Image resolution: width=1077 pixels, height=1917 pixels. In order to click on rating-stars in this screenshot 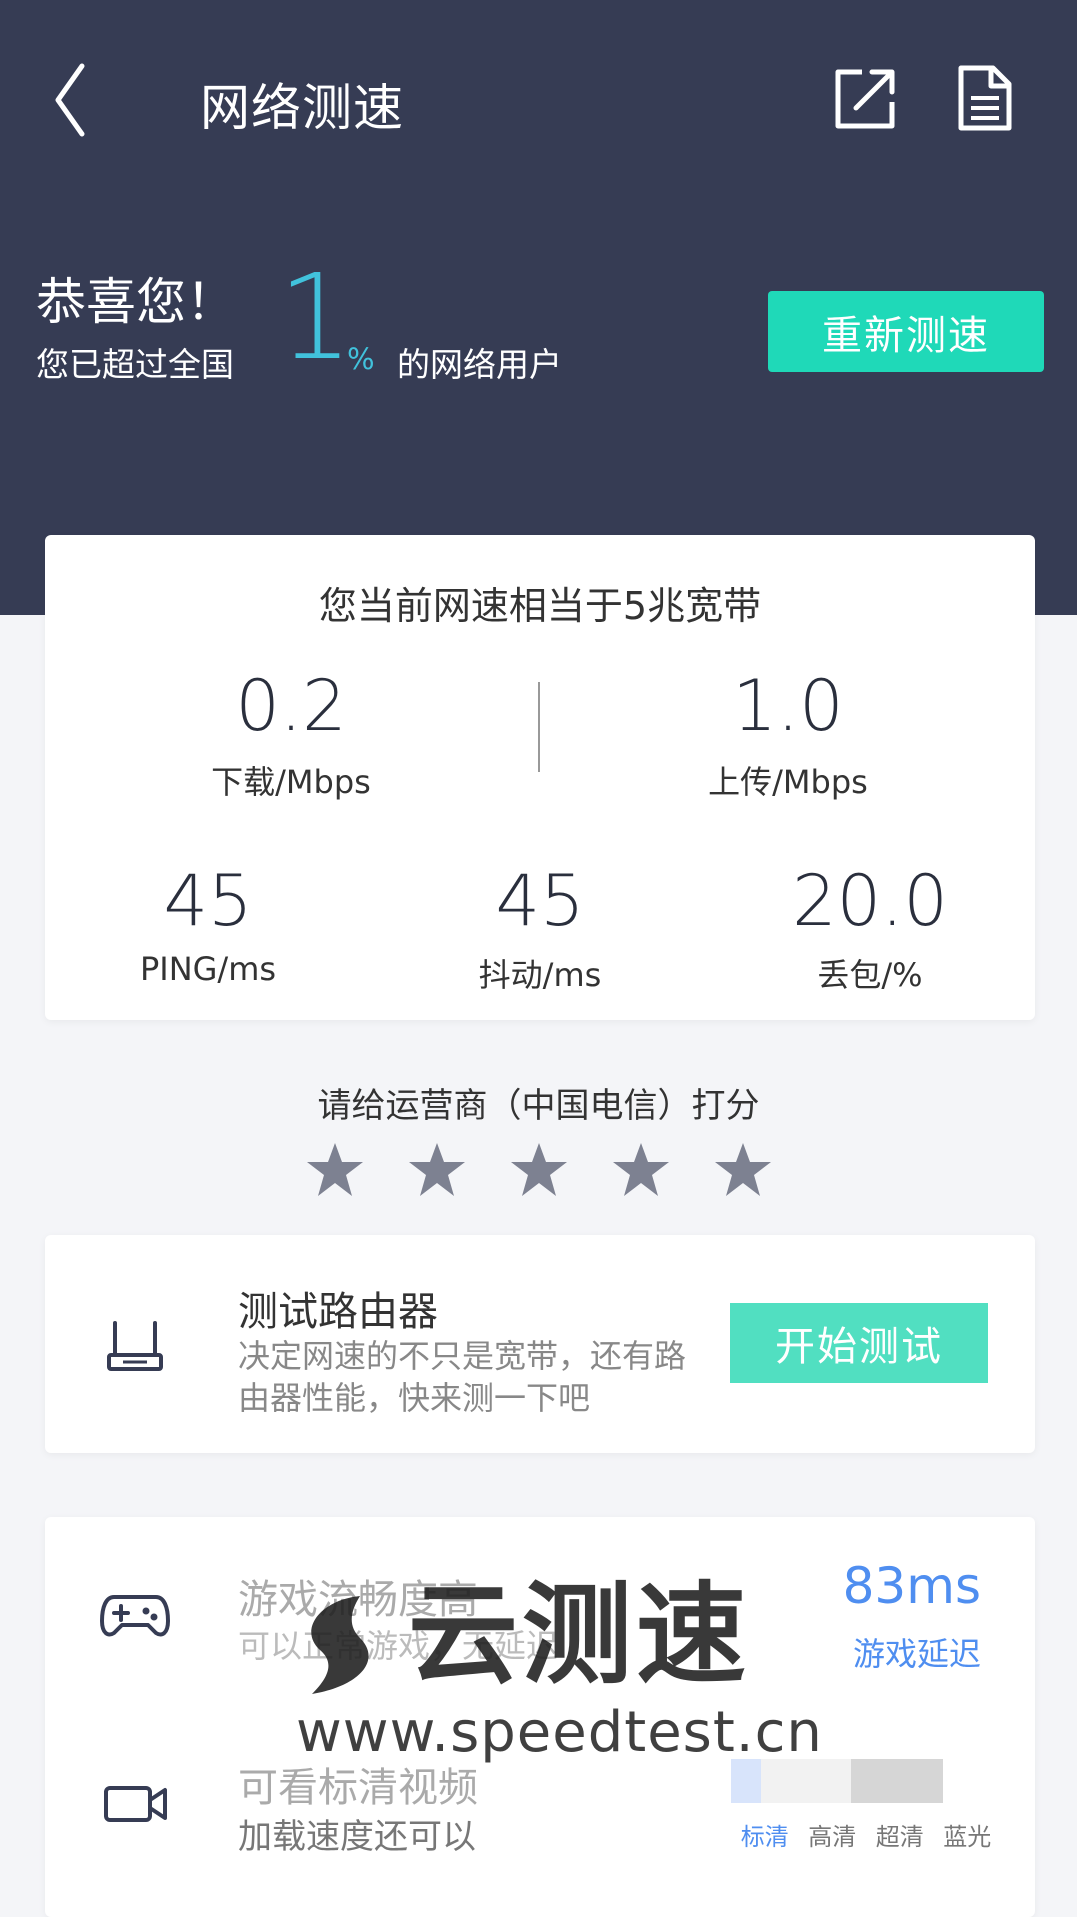, I will do `click(538, 1170)`.